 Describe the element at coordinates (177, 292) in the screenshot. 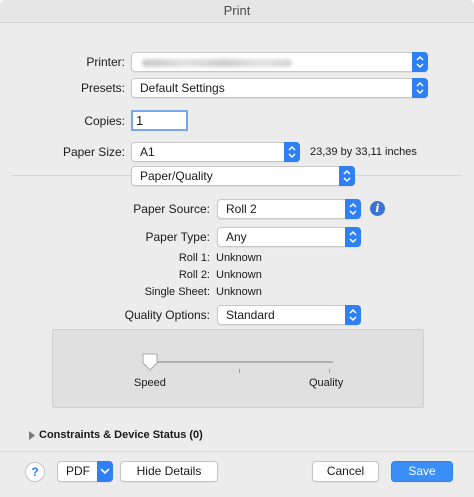

I see `single-sheet-label: Single Sheet:` at that location.